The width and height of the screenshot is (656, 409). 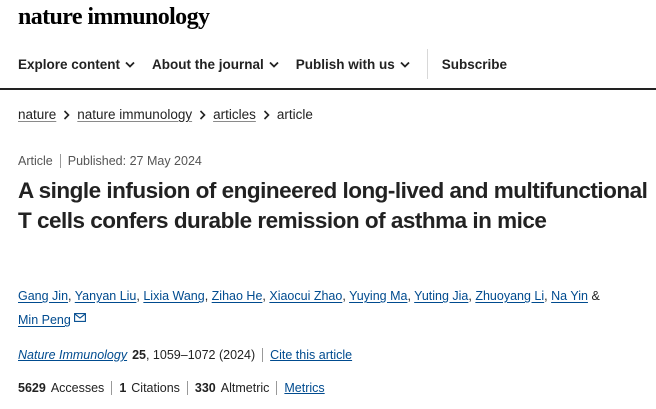 I want to click on nav-explore-content-label: Explore content, so click(x=69, y=64).